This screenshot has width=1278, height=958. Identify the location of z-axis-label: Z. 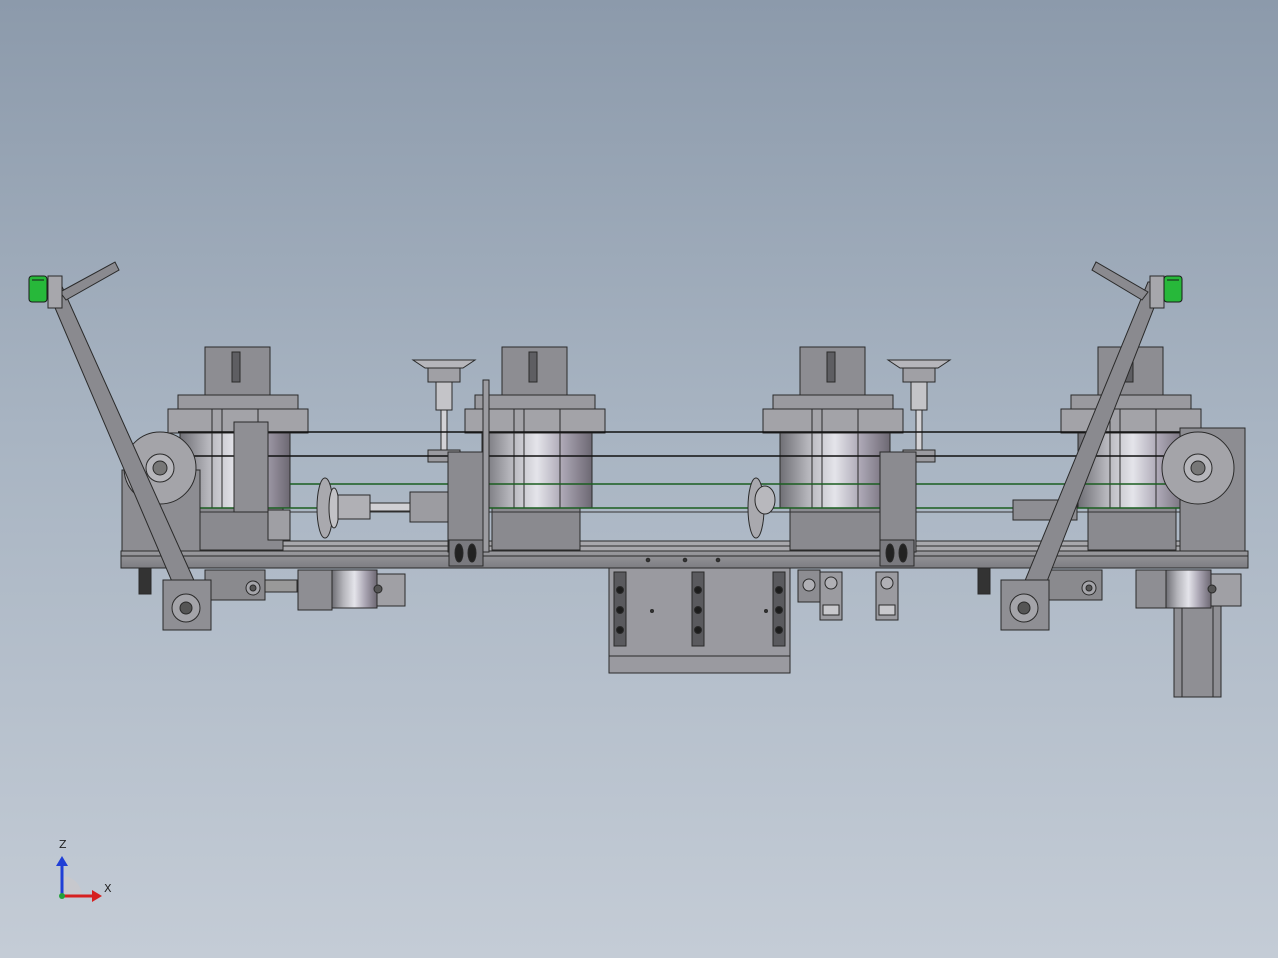
(63, 844).